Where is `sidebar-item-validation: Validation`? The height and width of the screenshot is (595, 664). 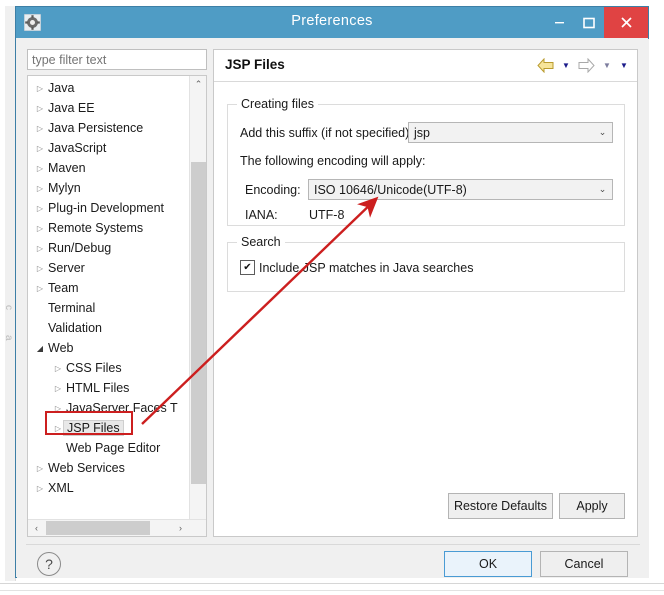
sidebar-item-validation: Validation is located at coordinates (107, 328).